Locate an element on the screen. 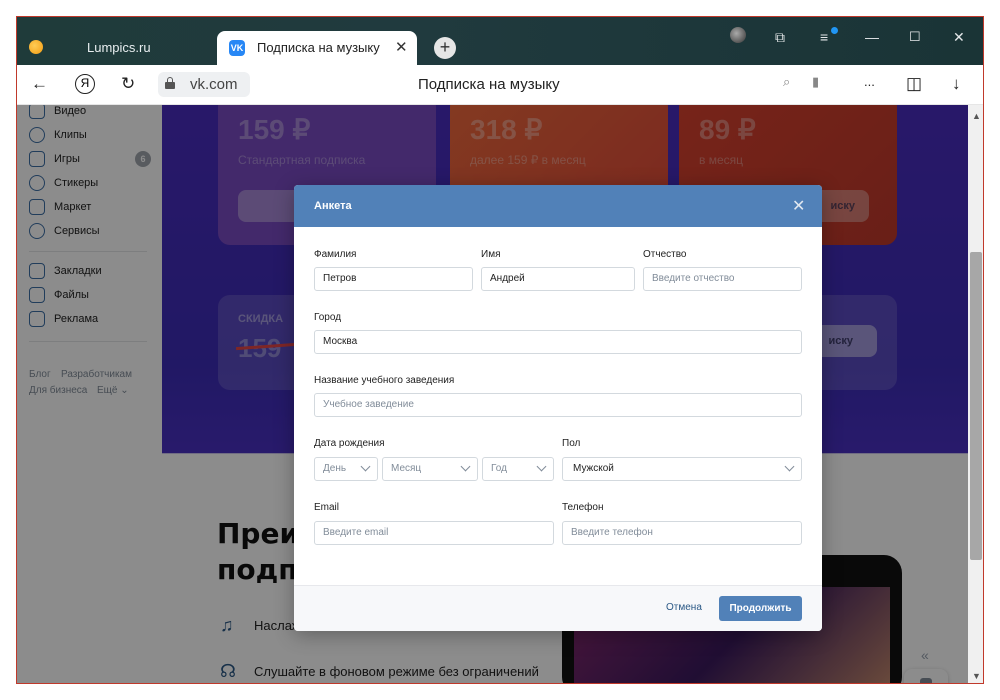 This screenshot has height=700, width=1000. bookmark-icon: ▮ is located at coordinates (815, 82).